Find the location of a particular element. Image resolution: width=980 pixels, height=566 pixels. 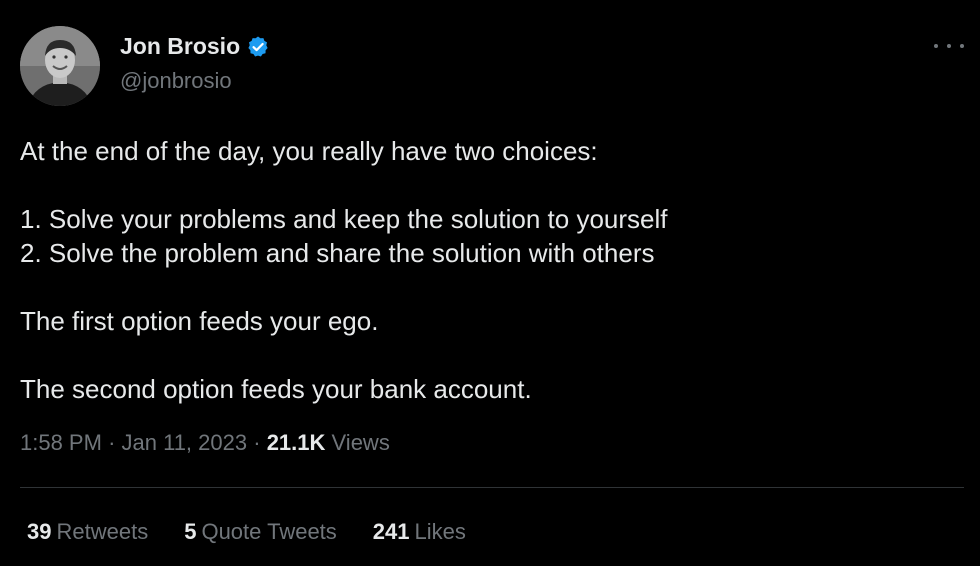

tweet-stats: 39 Retweets 5 Quote Tweets 241 Likes is located at coordinates (246, 532).